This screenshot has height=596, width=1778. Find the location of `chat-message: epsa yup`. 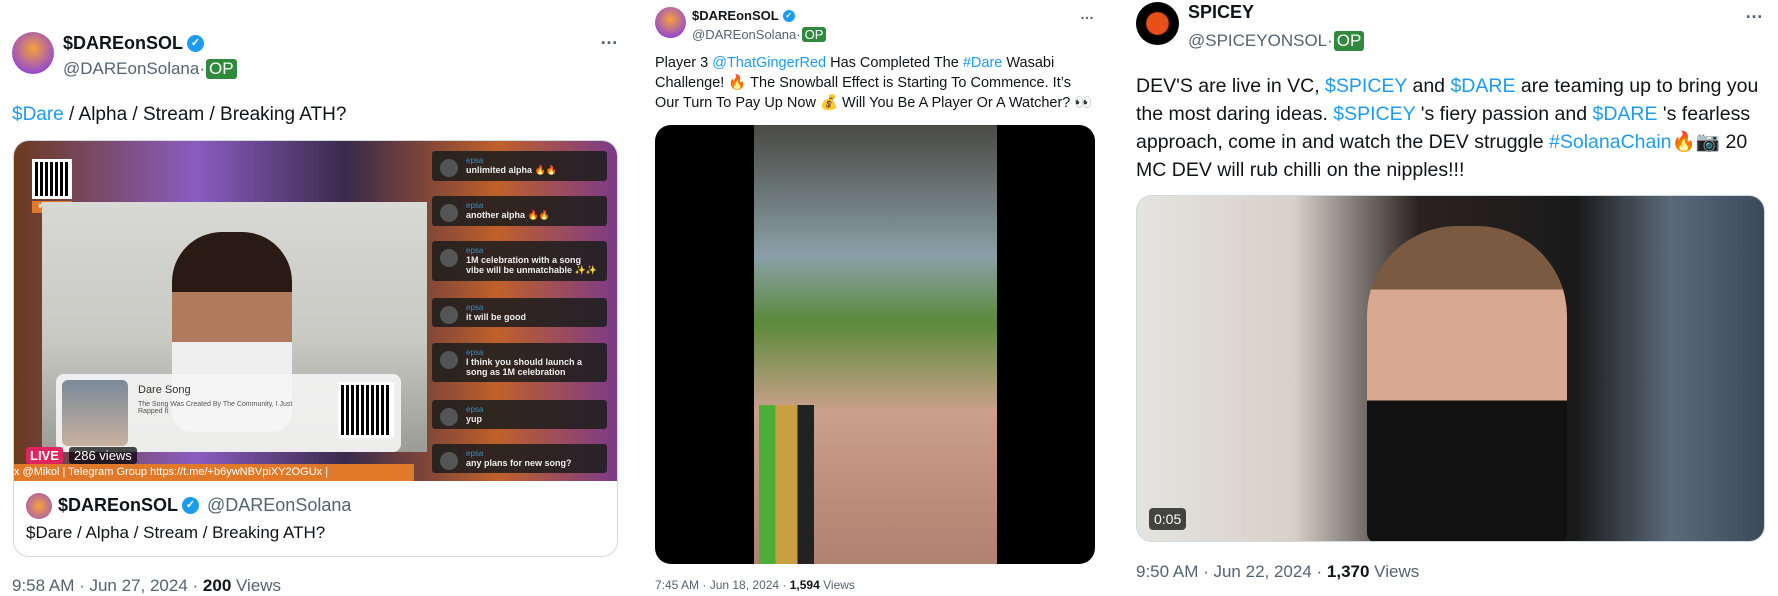

chat-message: epsa yup is located at coordinates (519, 414).